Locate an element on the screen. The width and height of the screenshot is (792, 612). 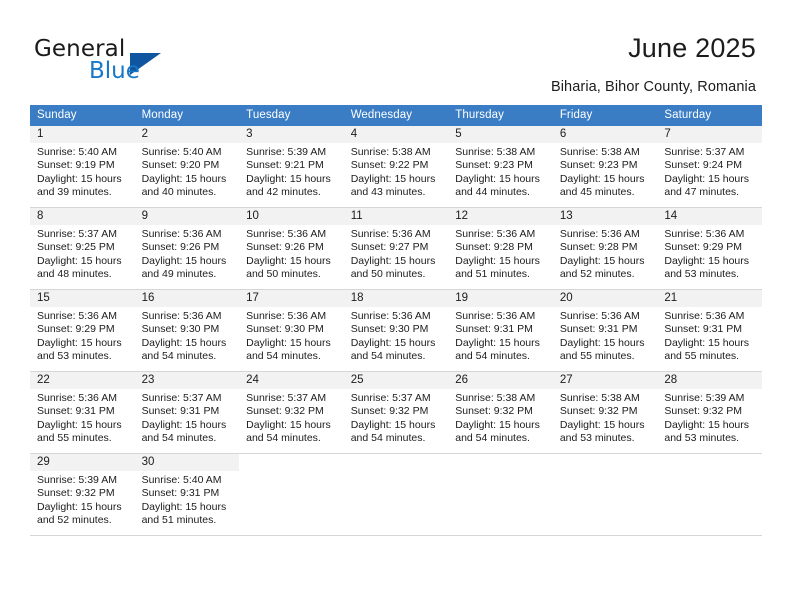
sunset-text: Sunset: 9:22 PM is located at coordinates (389, 165).